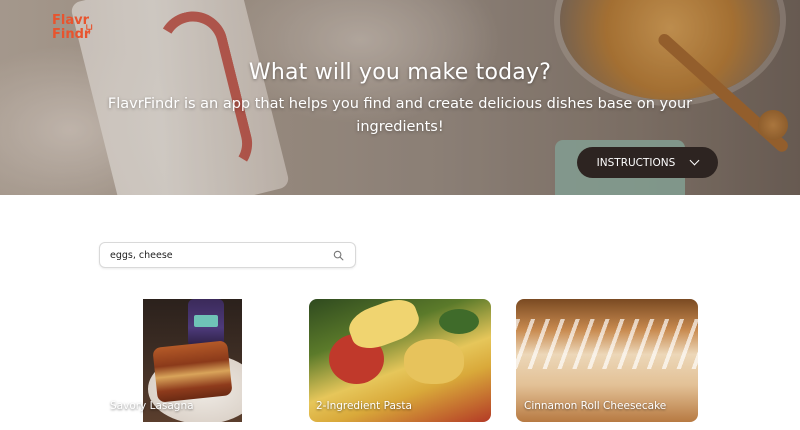 The width and height of the screenshot is (800, 430). I want to click on recipe-card: 2-Ingredient Pasta, so click(400, 360).